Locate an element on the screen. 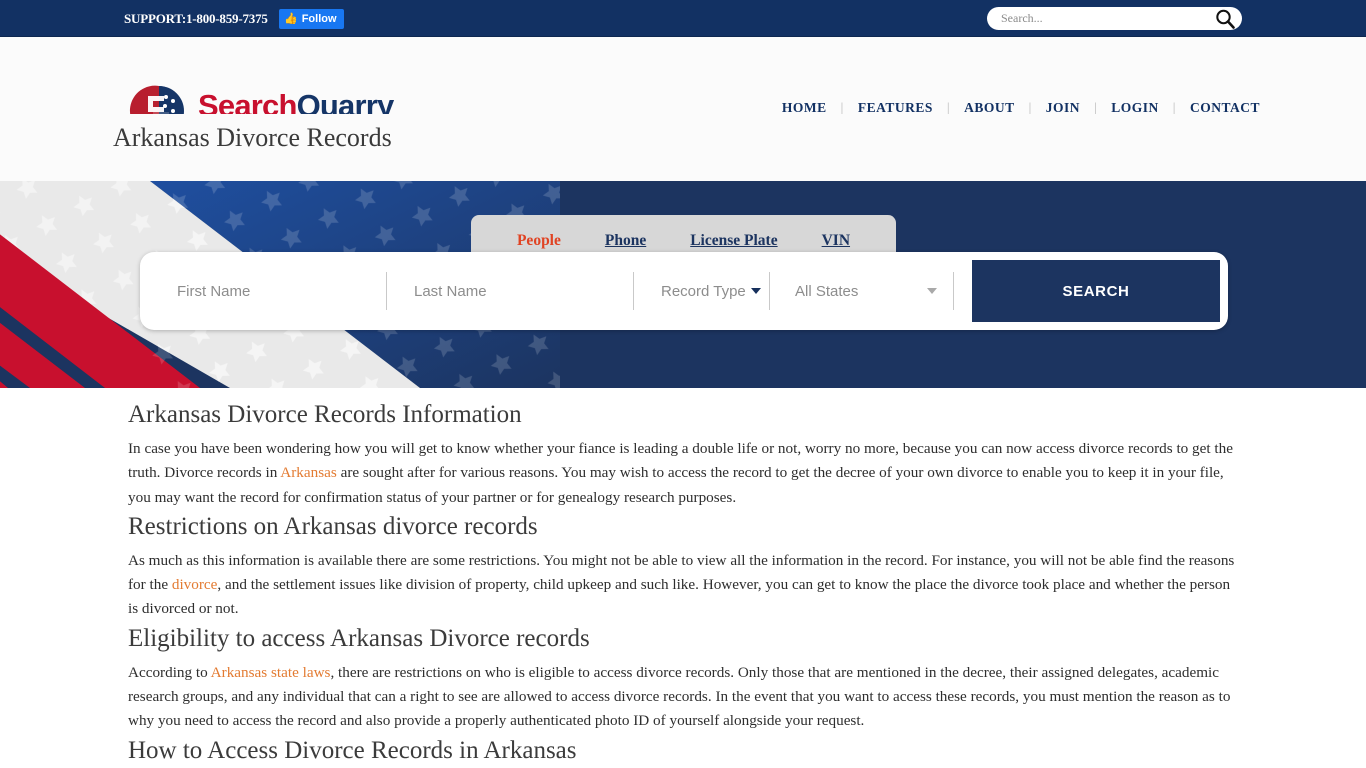 The image size is (1366, 768). section-heading-restrictions: Restrictions on Arkansas divorce records is located at coordinates (333, 526).